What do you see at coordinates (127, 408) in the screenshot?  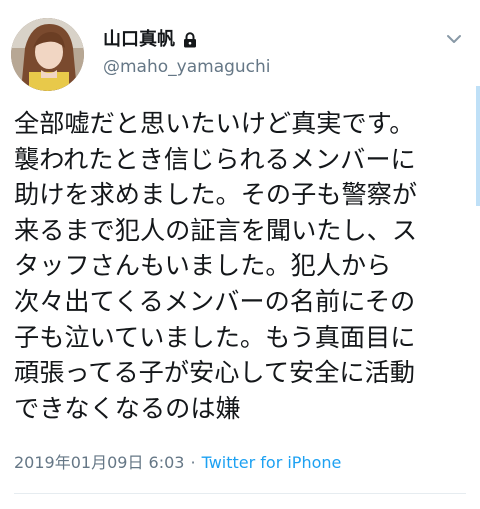 I see `tweet-line: できなくなるのは嫌` at bounding box center [127, 408].